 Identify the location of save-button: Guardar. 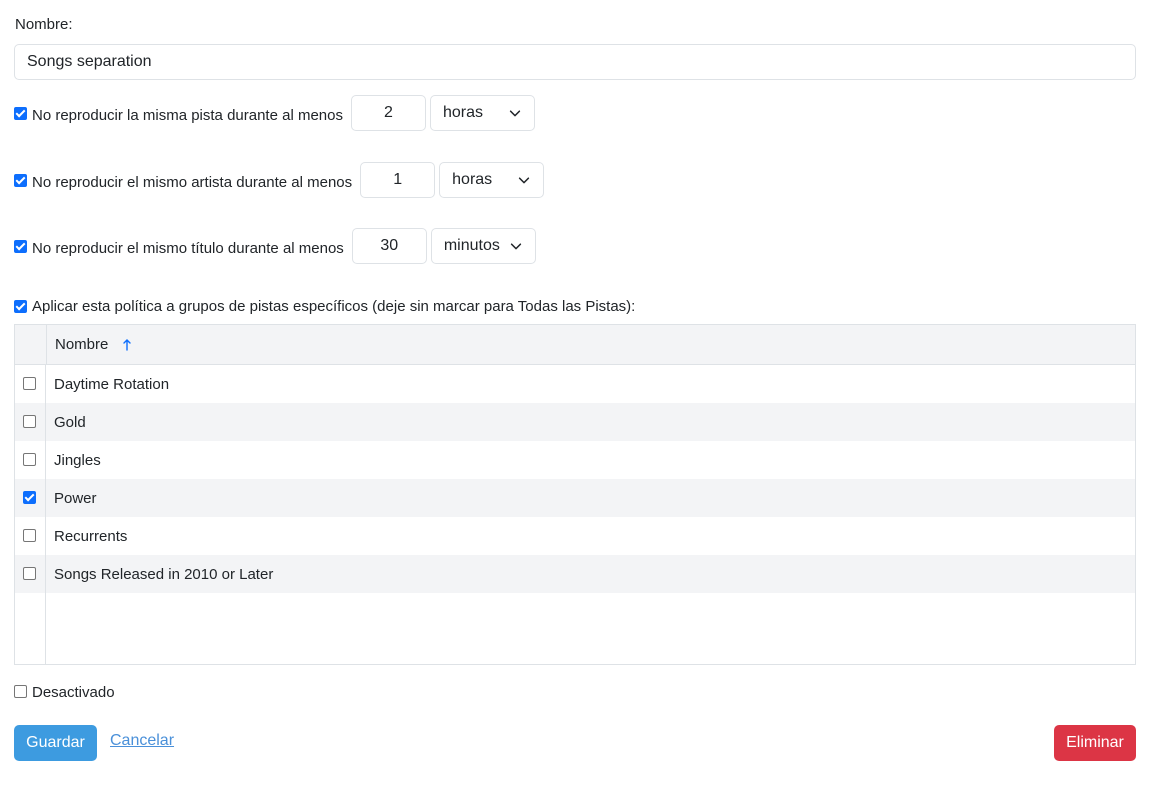
(55, 743).